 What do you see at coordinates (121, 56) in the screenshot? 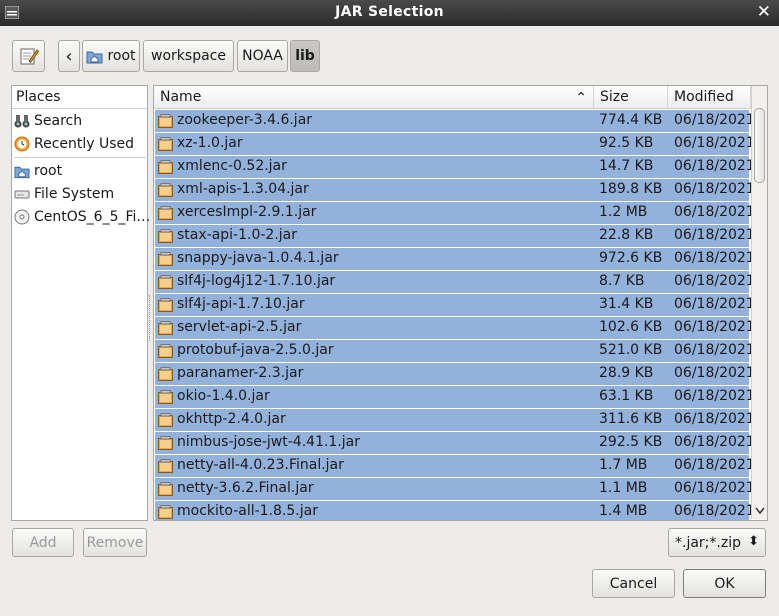
I see `path-label-root: root` at bounding box center [121, 56].